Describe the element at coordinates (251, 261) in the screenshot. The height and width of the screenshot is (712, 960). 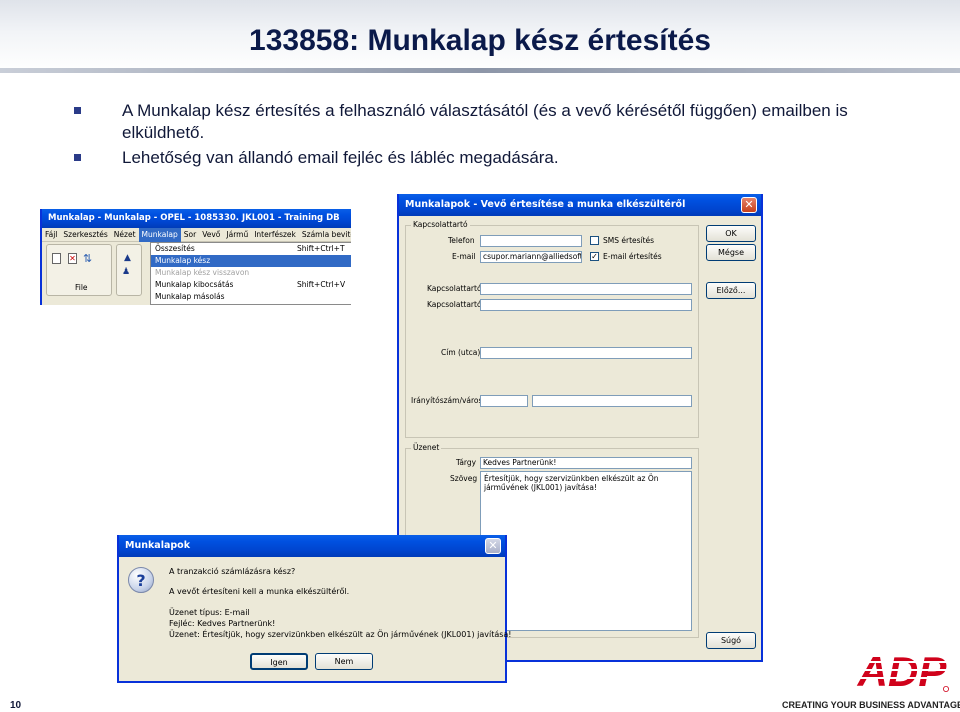
I see `menu-item-worksheet-done: Munkalap kész` at that location.